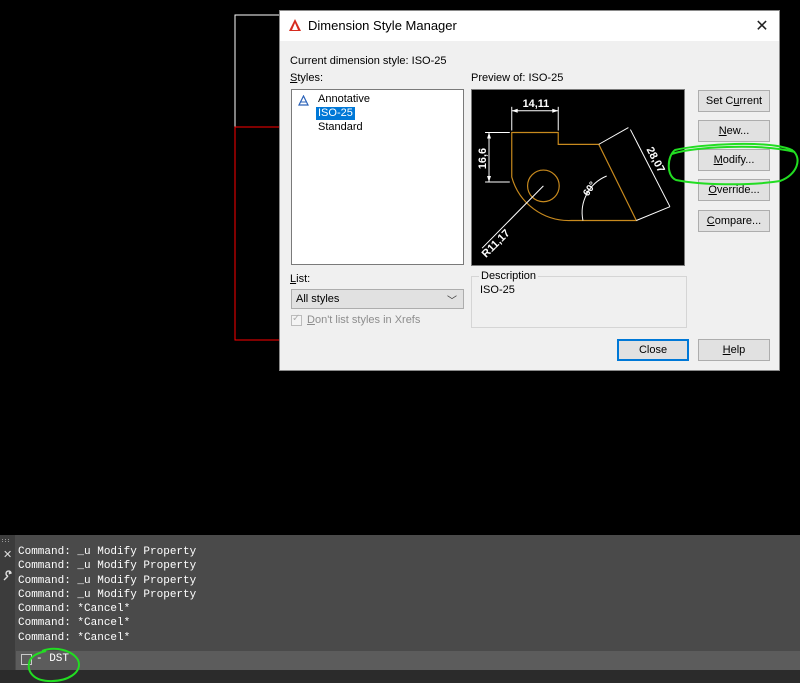  Describe the element at coordinates (7, 575) in the screenshot. I see `wrench-icon` at that location.